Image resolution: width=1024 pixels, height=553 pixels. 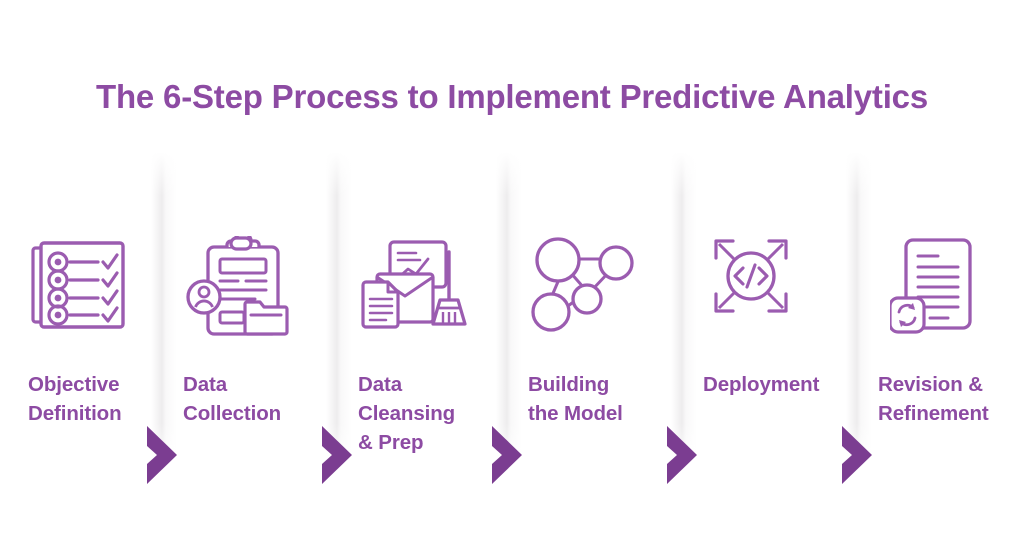 I want to click on step-label-deployment: Deployment, so click(x=761, y=384).